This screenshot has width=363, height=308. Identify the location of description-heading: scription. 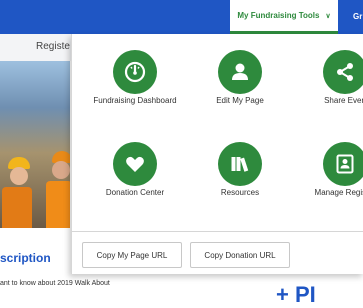
(25, 258).